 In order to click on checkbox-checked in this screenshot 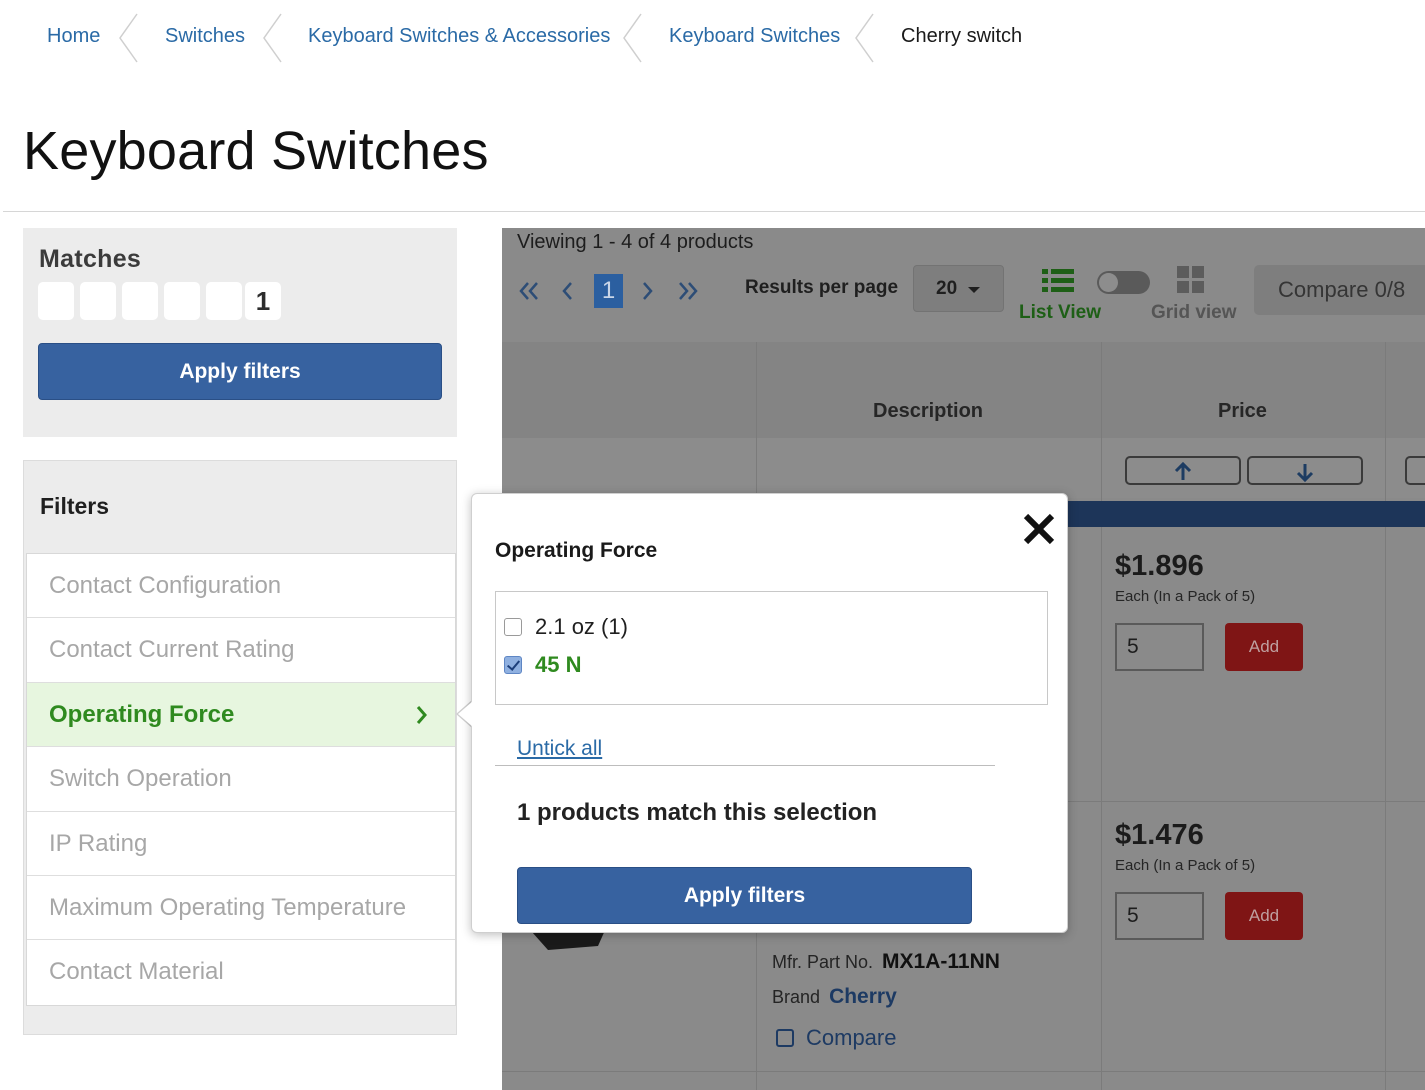, I will do `click(513, 665)`.